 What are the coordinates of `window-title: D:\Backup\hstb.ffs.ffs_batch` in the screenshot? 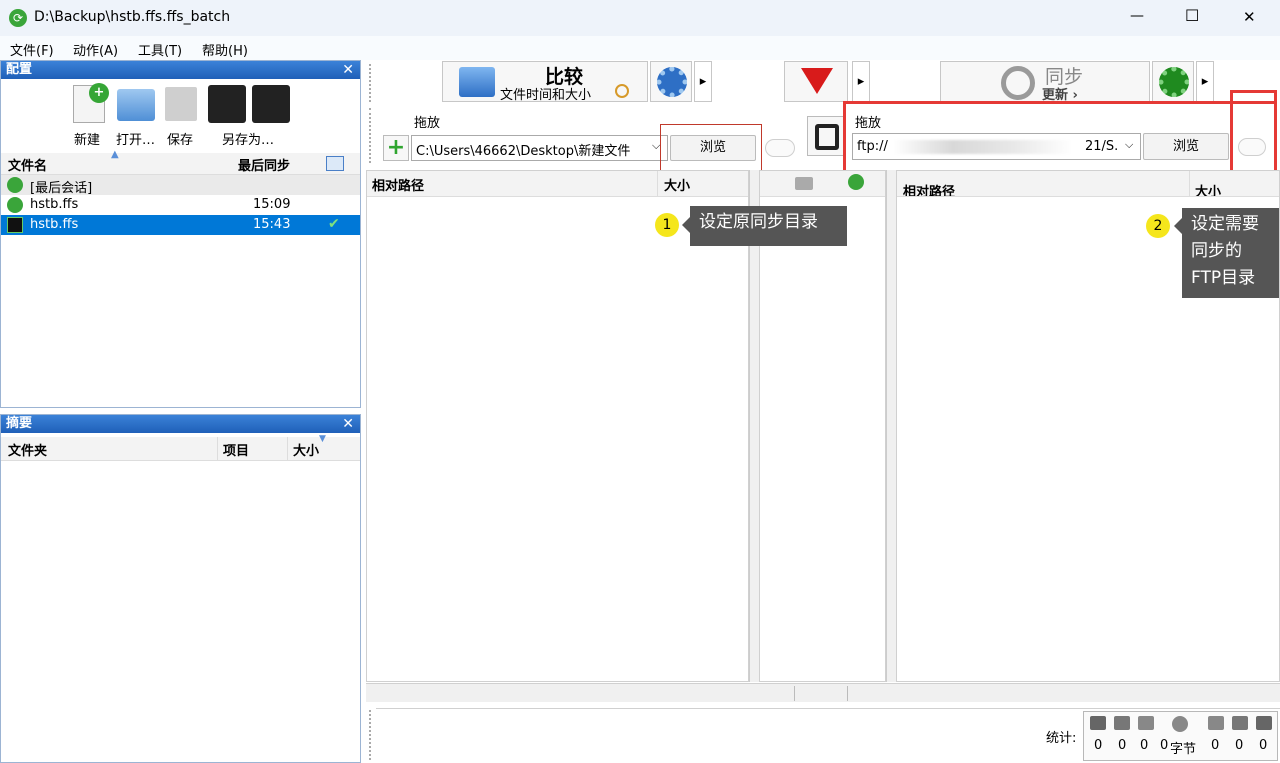 It's located at (132, 17).